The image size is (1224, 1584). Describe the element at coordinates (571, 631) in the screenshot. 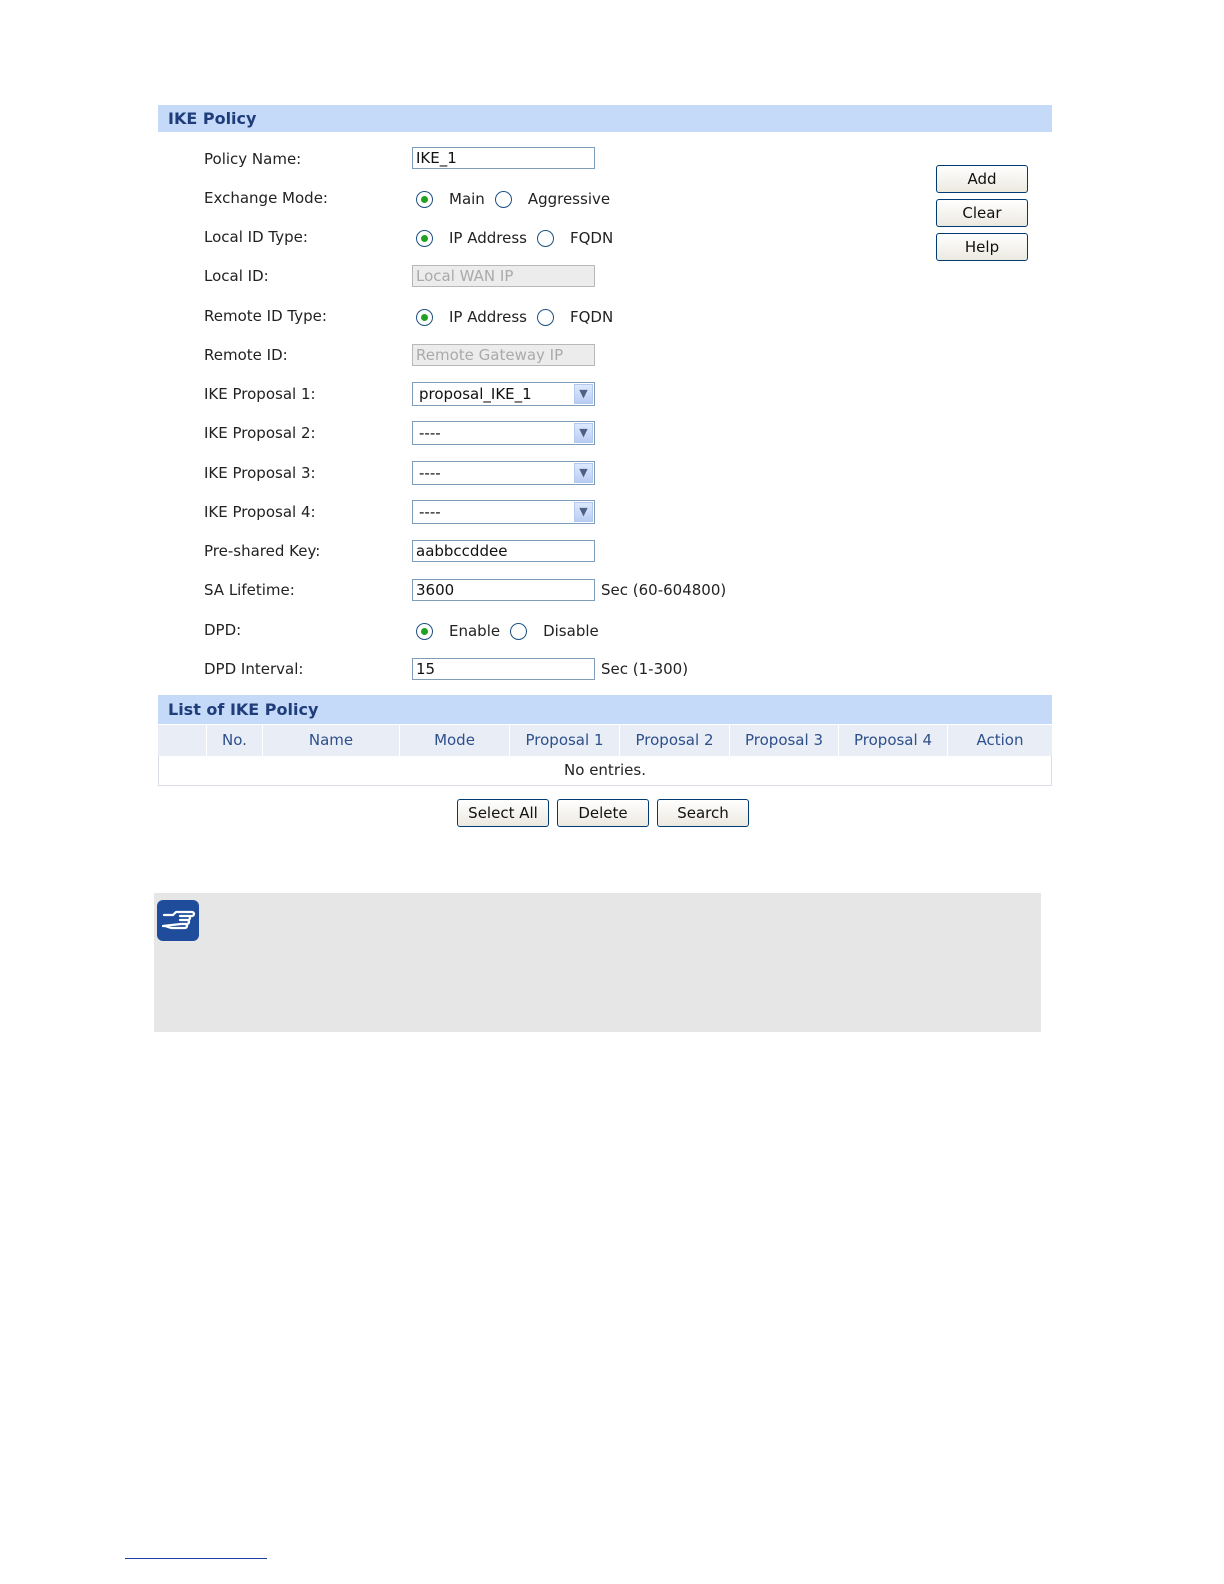

I see `dpd-disable-label: Disable` at that location.